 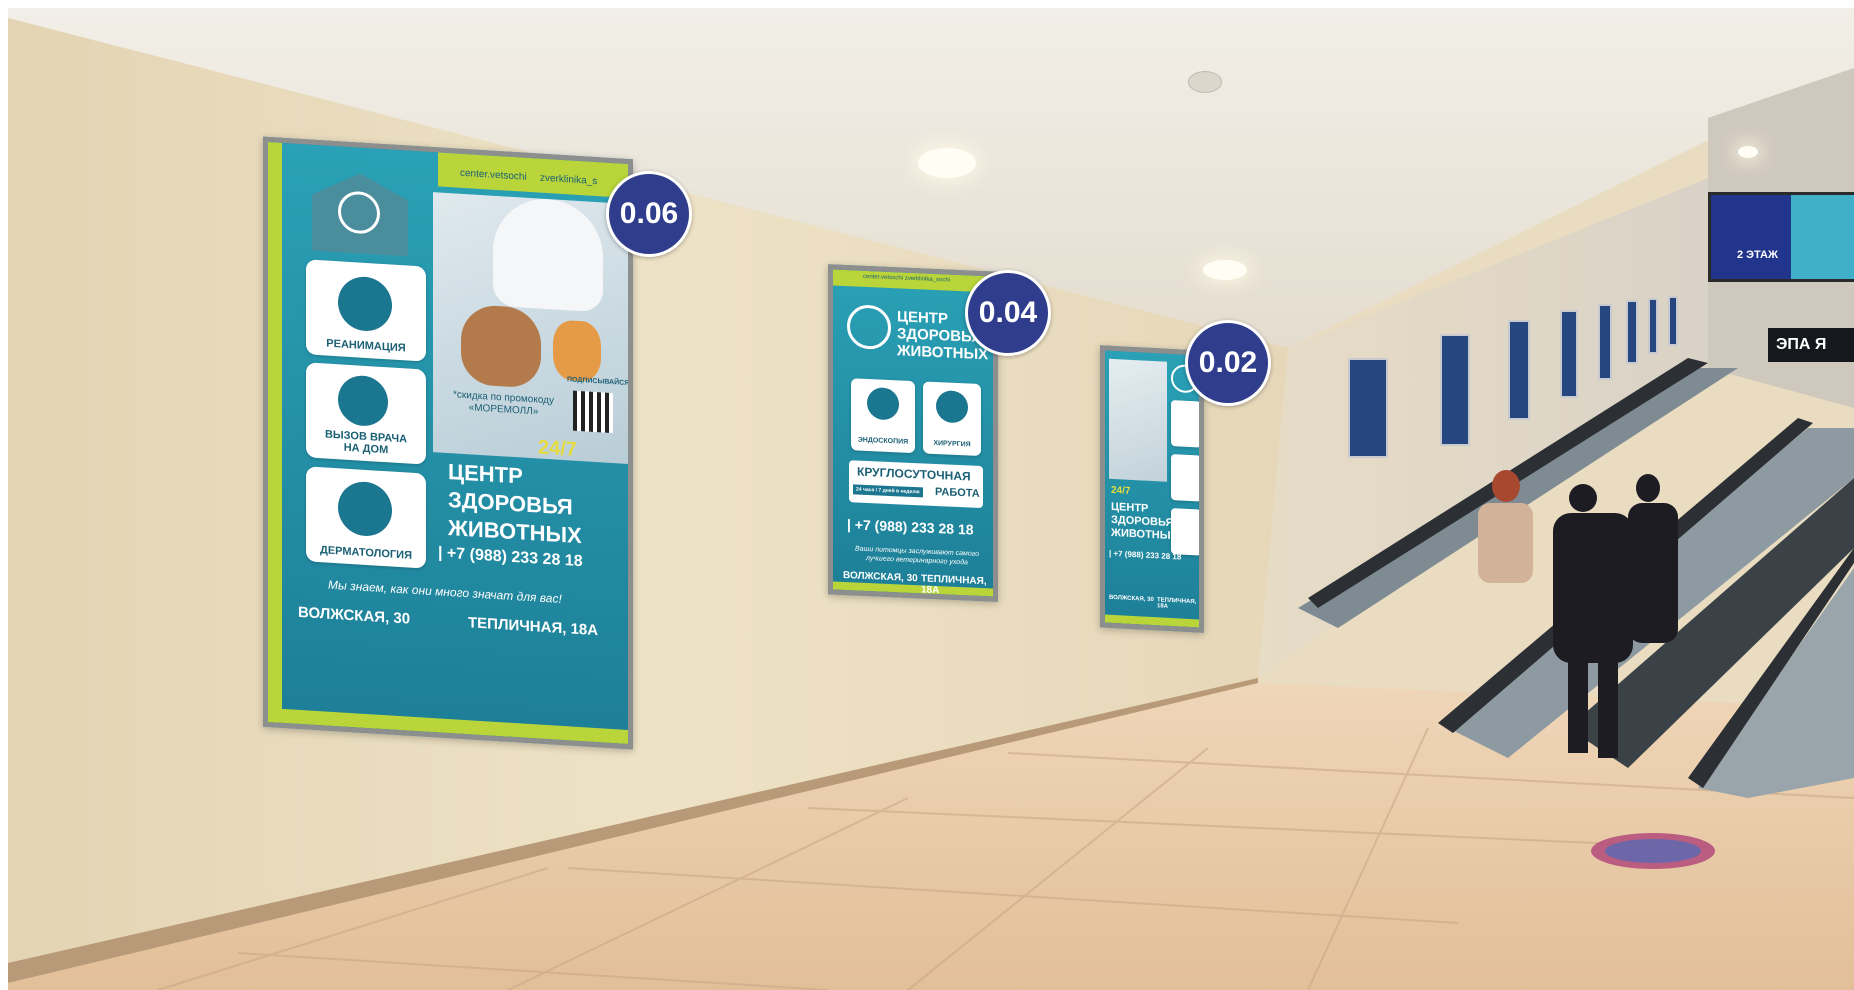 What do you see at coordinates (548, 254) in the screenshot?
I see `vet-figure` at bounding box center [548, 254].